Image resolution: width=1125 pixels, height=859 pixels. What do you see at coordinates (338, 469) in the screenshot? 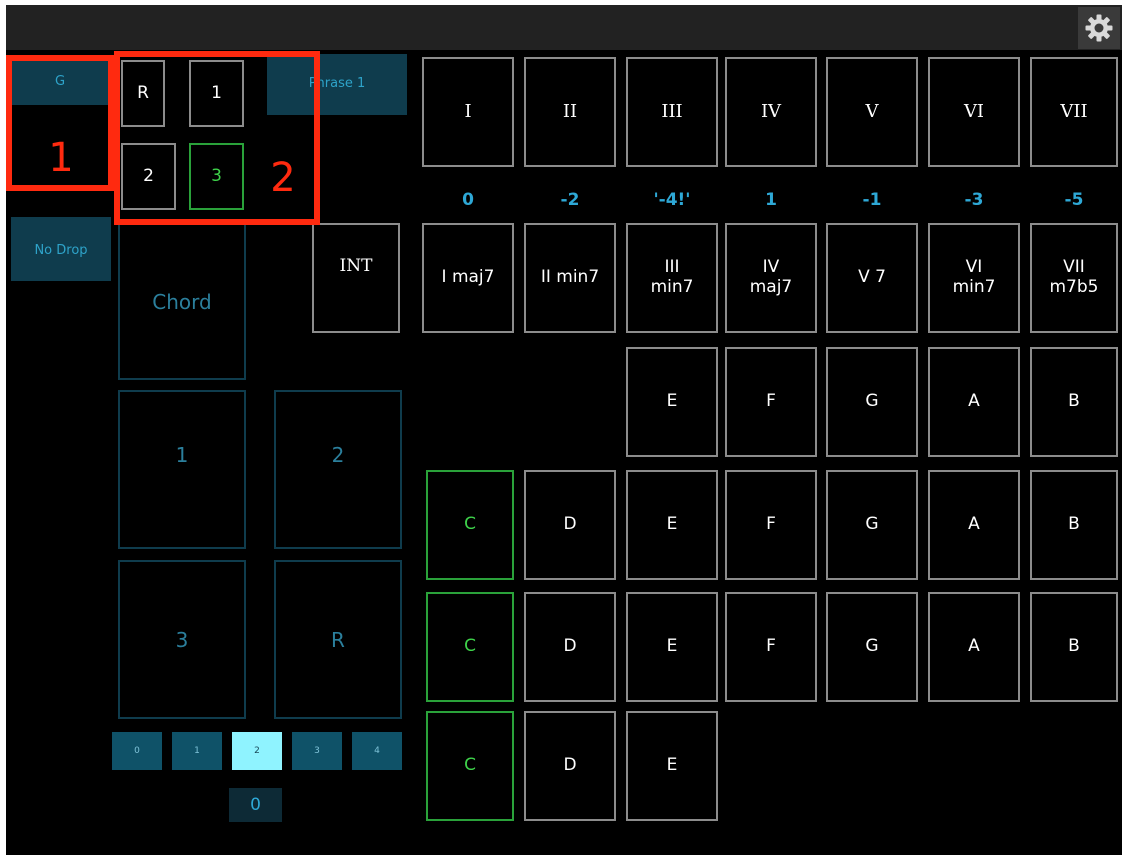
I see `pad-2: 2` at bounding box center [338, 469].